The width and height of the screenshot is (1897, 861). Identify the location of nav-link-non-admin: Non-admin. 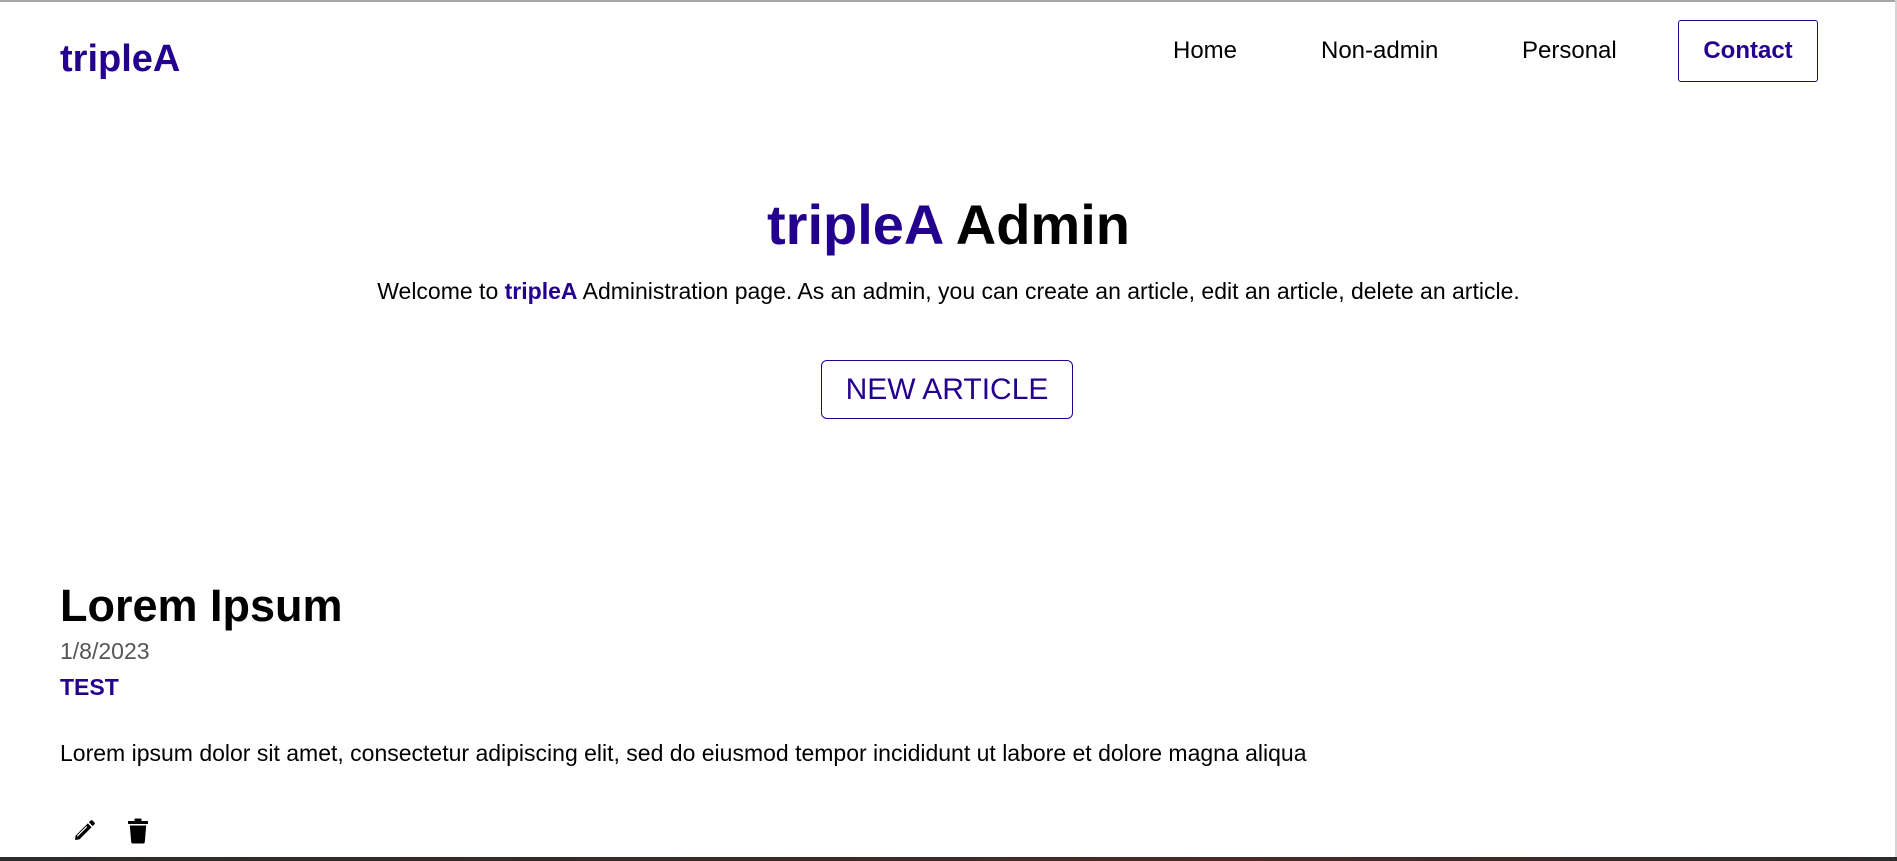
(1379, 51).